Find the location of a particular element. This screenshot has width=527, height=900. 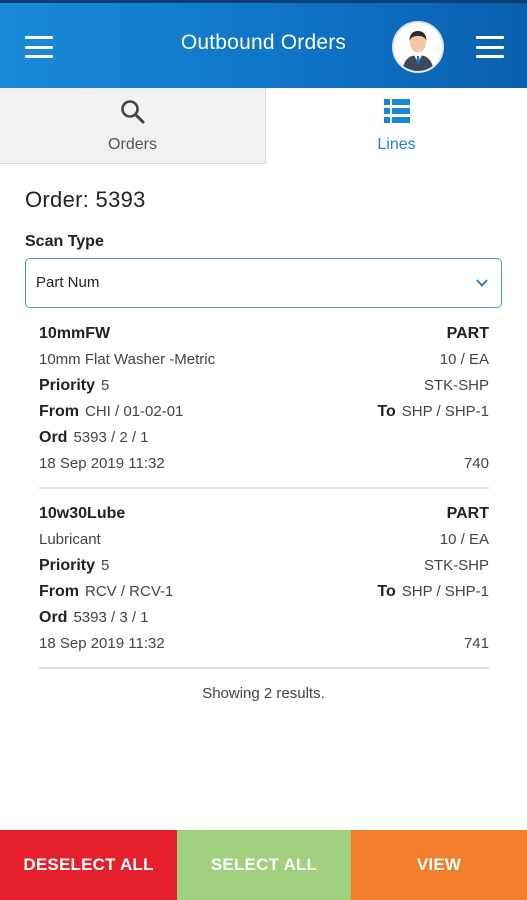

line-description: Lubricant is located at coordinates (70, 539).